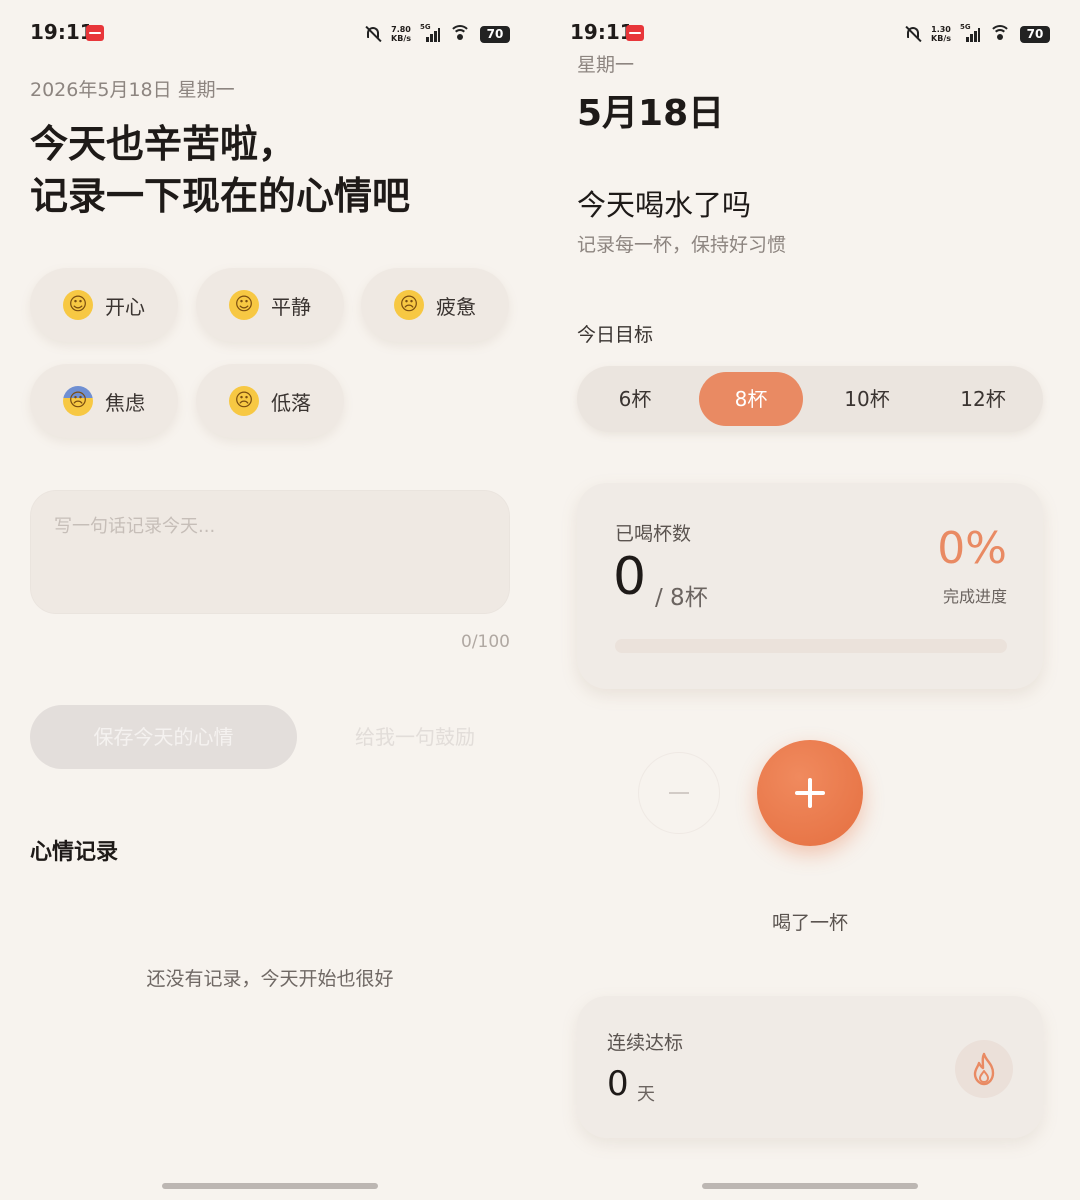 This screenshot has height=1200, width=1080. Describe the element at coordinates (941, 34) in the screenshot. I see `network-speed: 1.30 KB/s` at that location.